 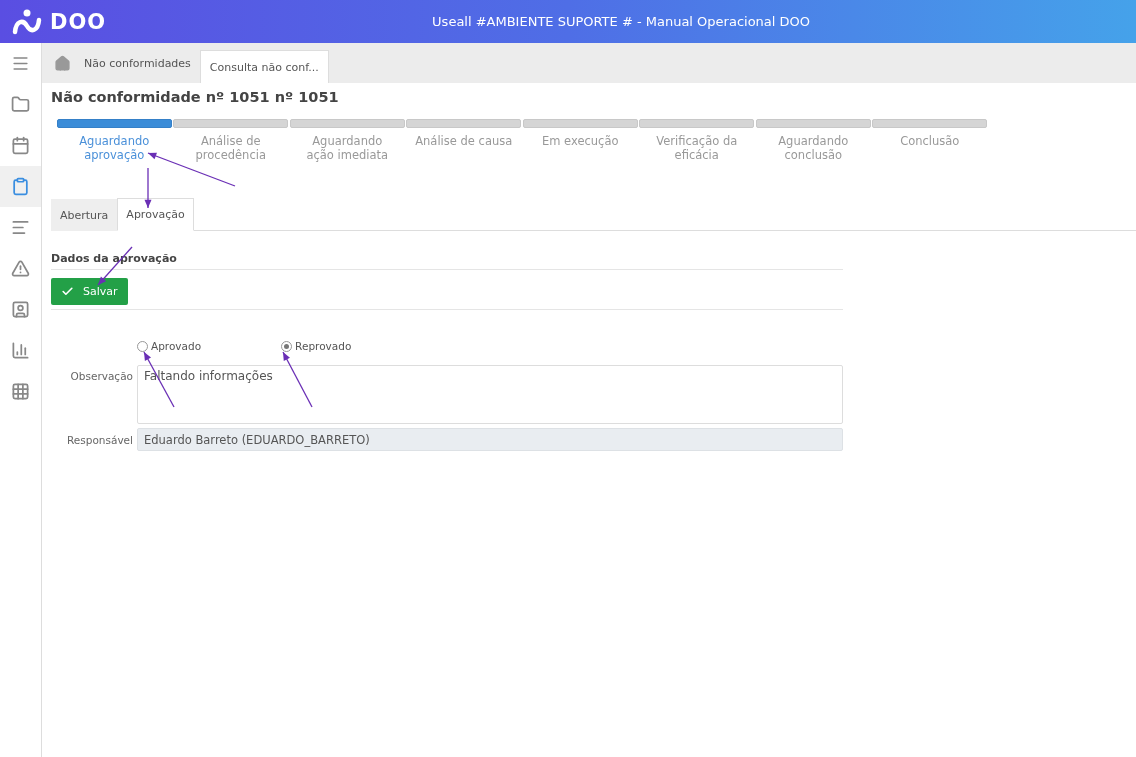 What do you see at coordinates (20, 227) in the screenshot?
I see `lines-icon` at bounding box center [20, 227].